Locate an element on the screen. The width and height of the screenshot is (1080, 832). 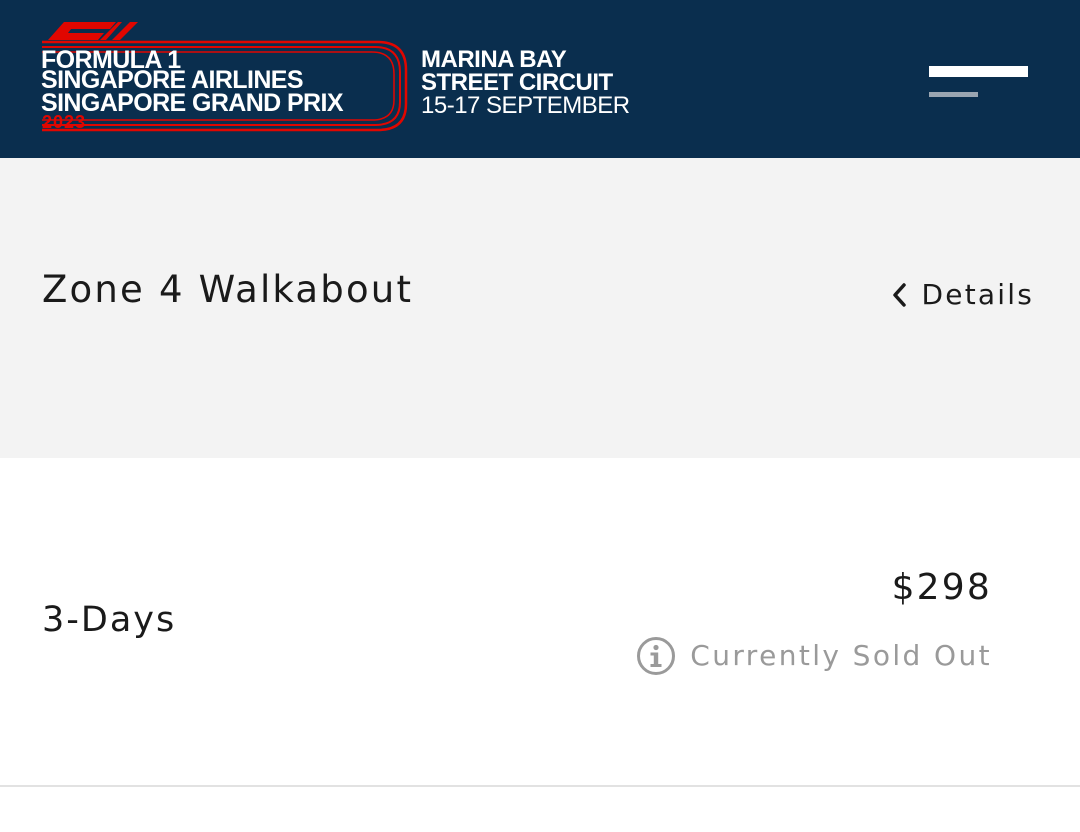
details-button: Details is located at coordinates (963, 295).